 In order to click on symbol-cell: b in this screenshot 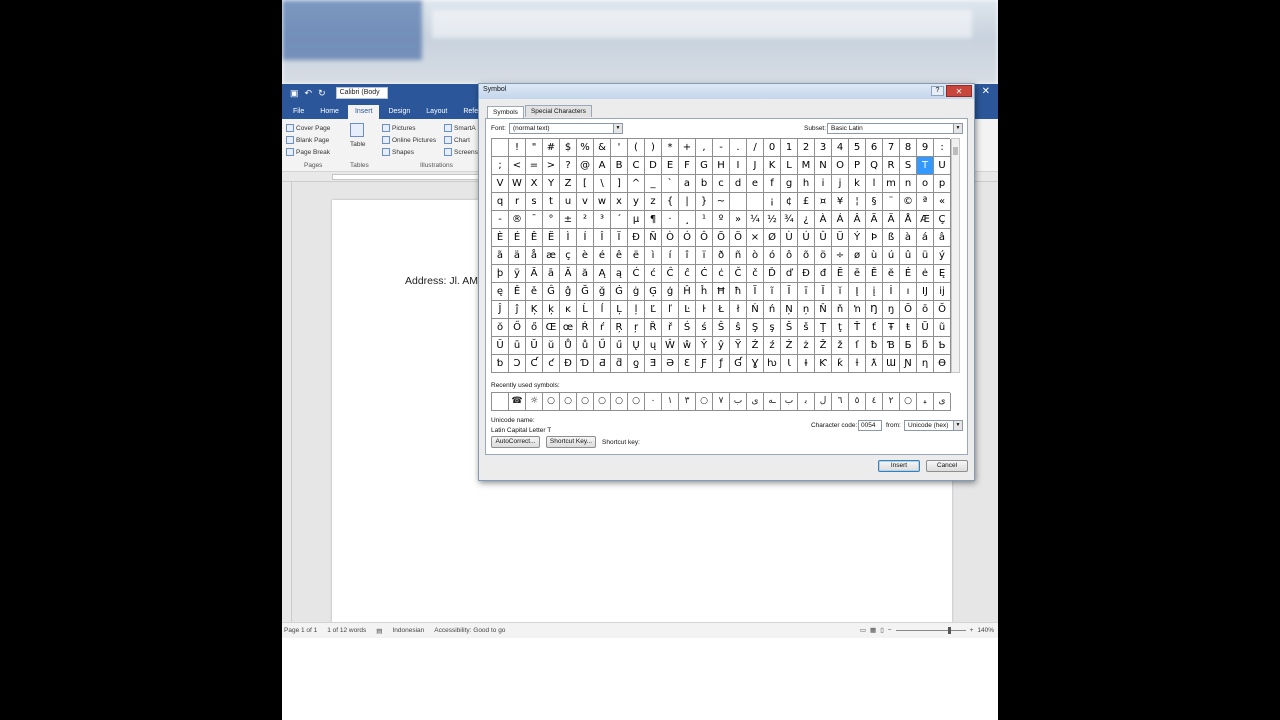, I will do `click(704, 184)`.